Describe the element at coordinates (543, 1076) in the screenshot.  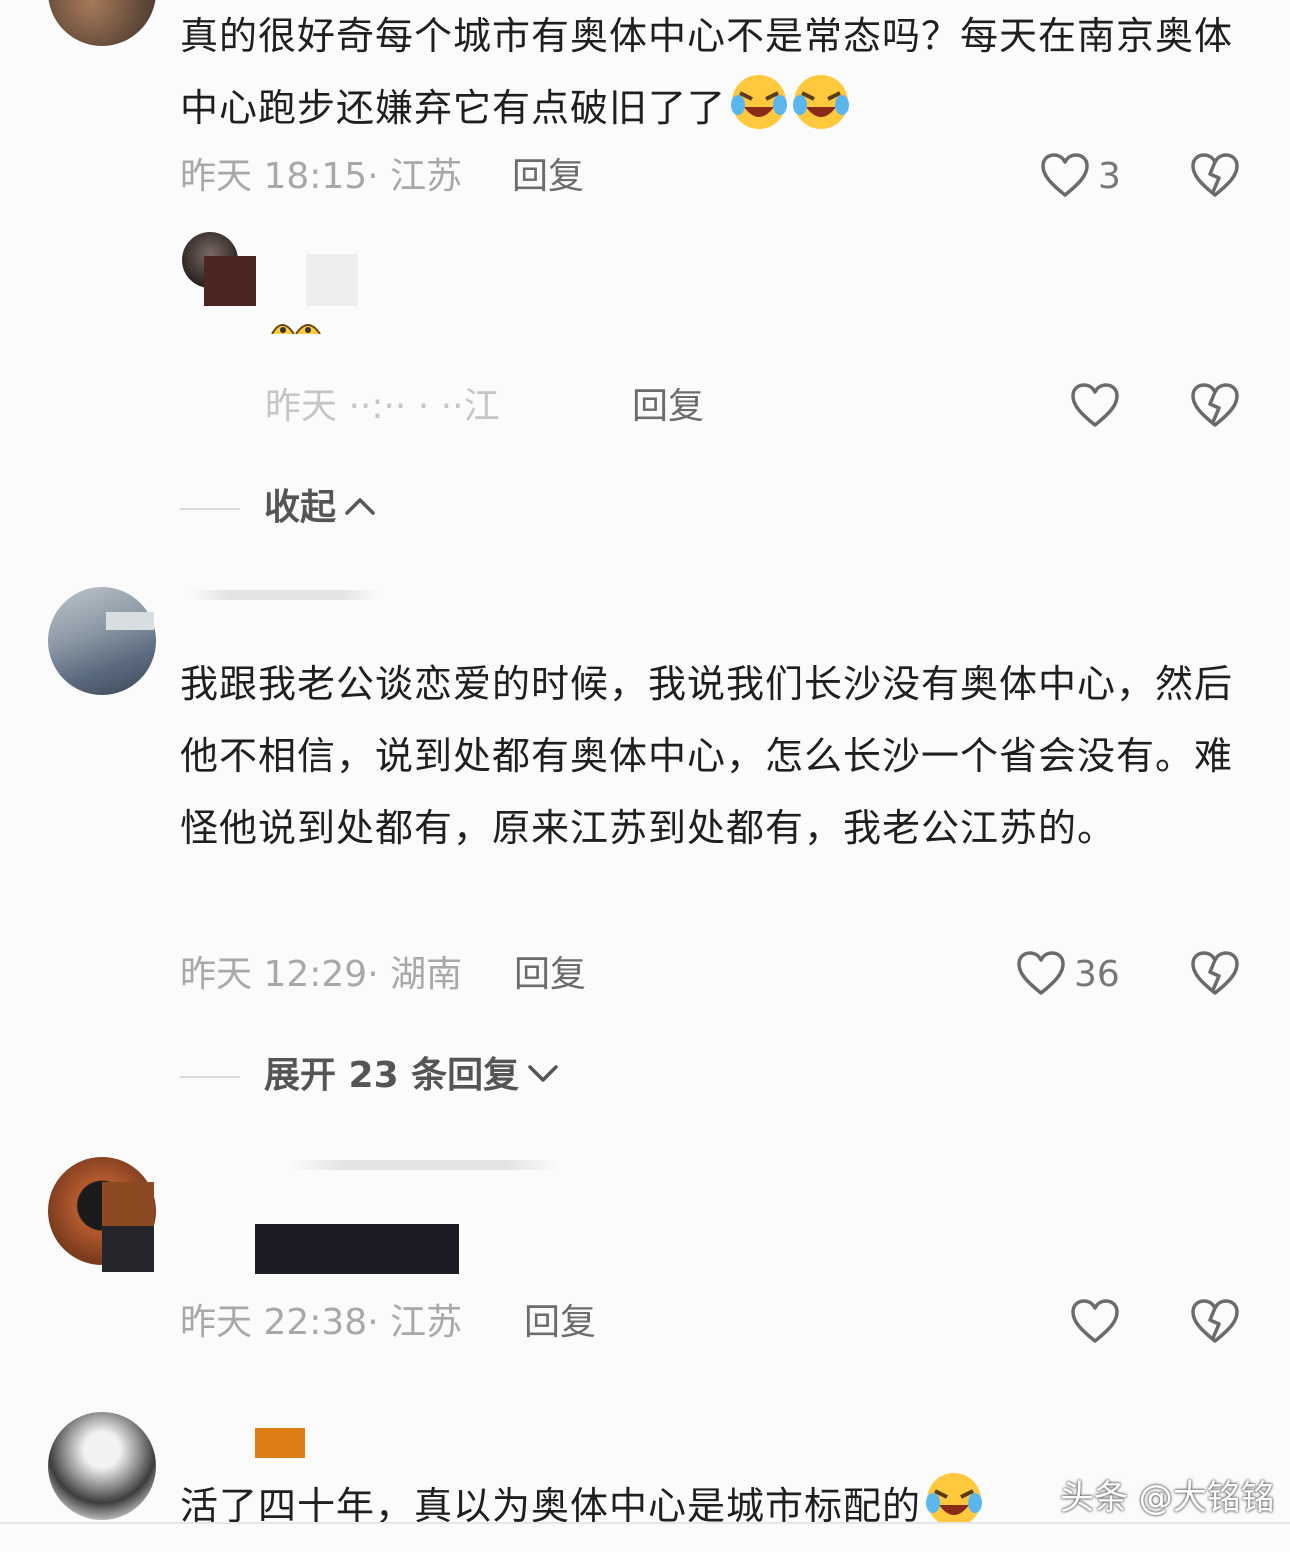
I see `chevron-down-icon` at that location.